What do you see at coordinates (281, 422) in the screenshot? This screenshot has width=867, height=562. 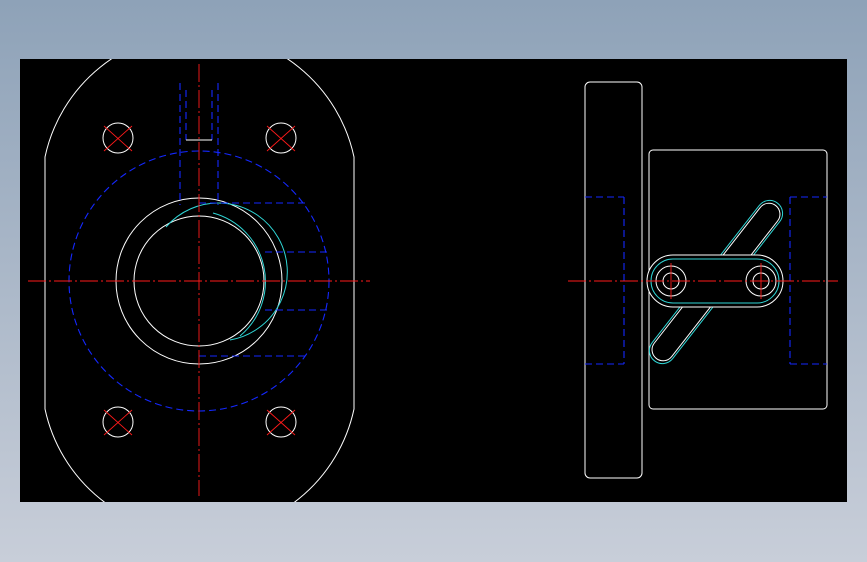 I see `bolt-hole-bottom-right` at bounding box center [281, 422].